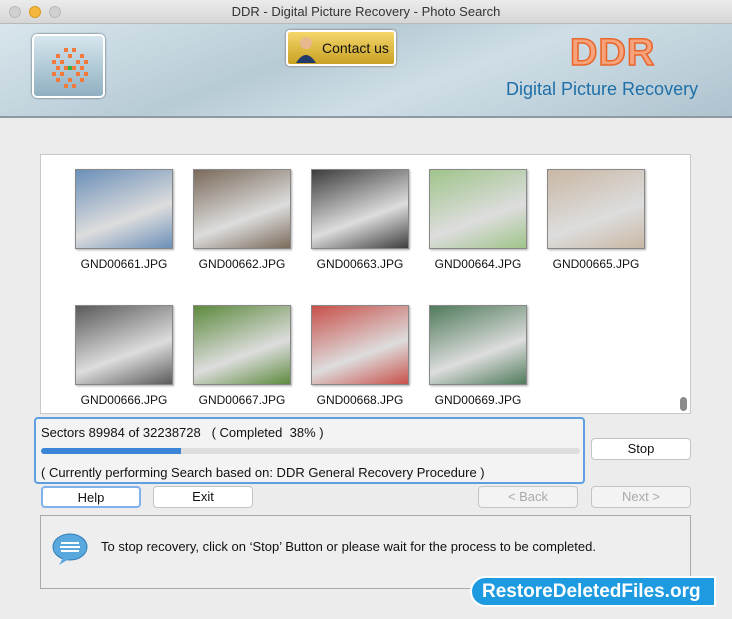 The image size is (732, 619). What do you see at coordinates (55, 12) in the screenshot?
I see `zoom-window-button` at bounding box center [55, 12].